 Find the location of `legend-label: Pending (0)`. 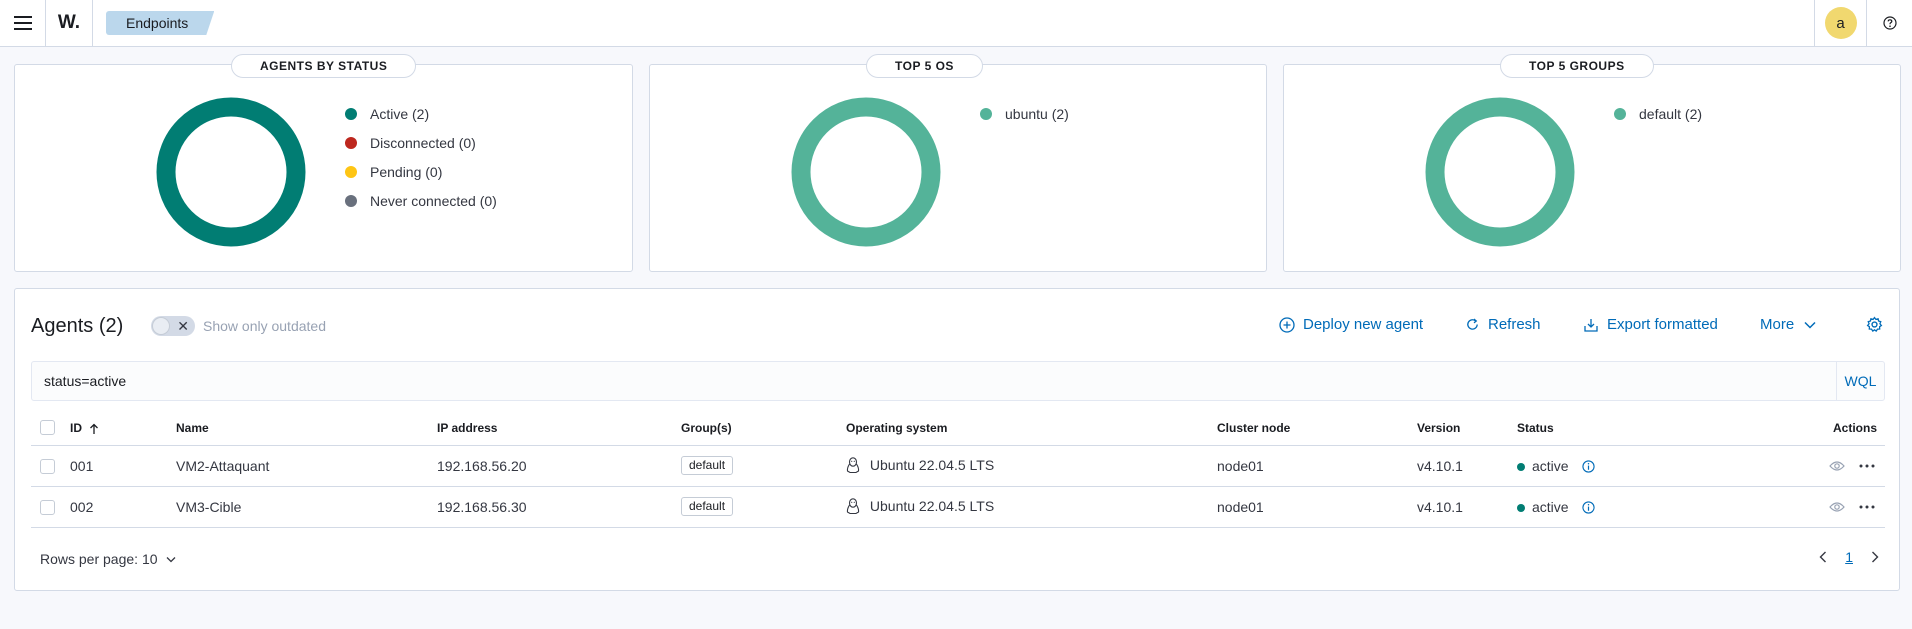

legend-label: Pending (0) is located at coordinates (406, 171).